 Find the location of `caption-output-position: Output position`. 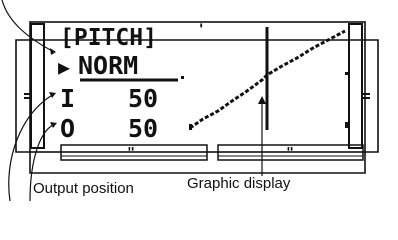

caption-output-position: Output position is located at coordinates (83, 188).